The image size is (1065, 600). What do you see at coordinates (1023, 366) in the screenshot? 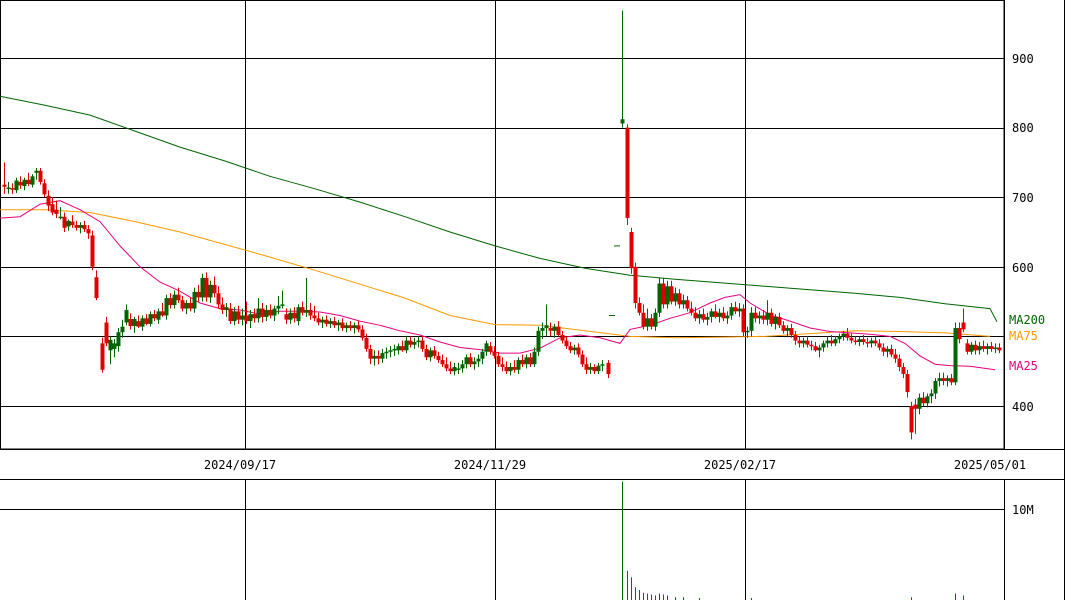
I see `legend-ma25: MA25` at bounding box center [1023, 366].